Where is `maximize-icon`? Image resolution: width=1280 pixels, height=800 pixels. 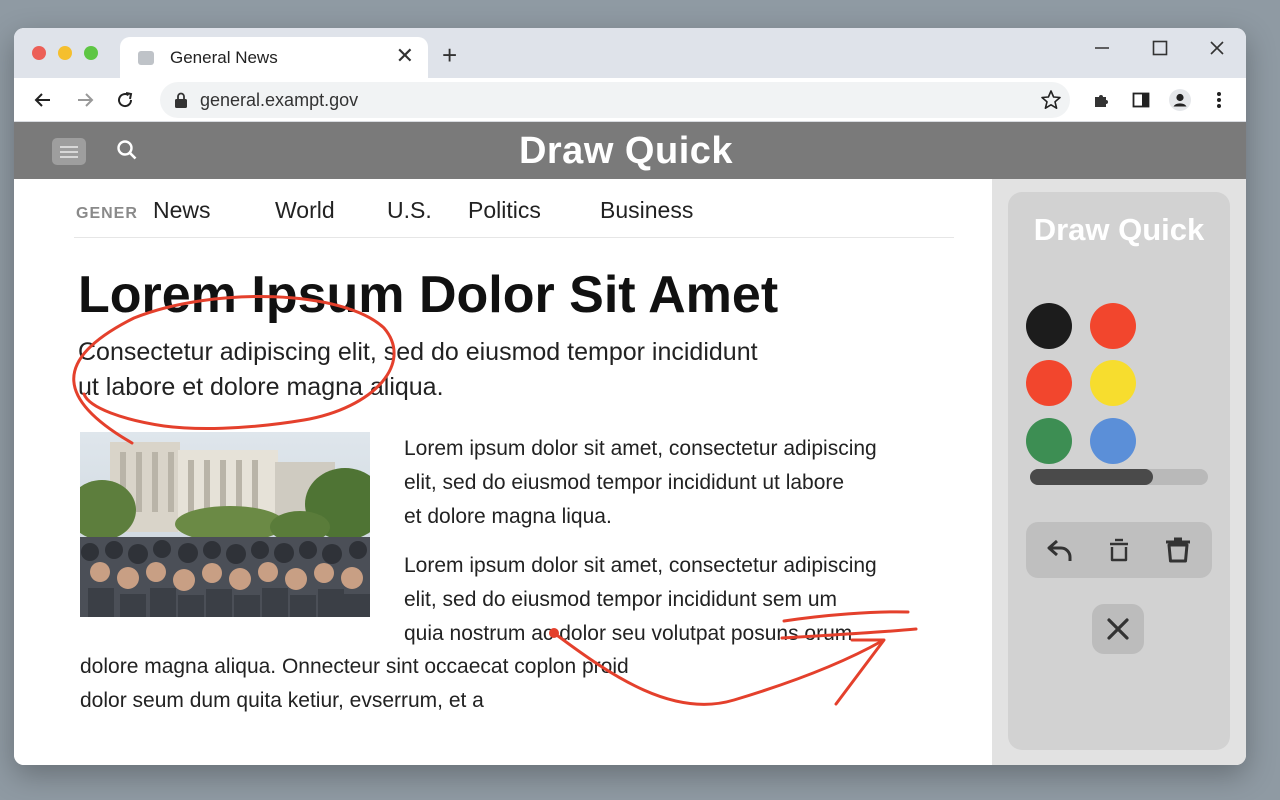 maximize-icon is located at coordinates (1160, 51).